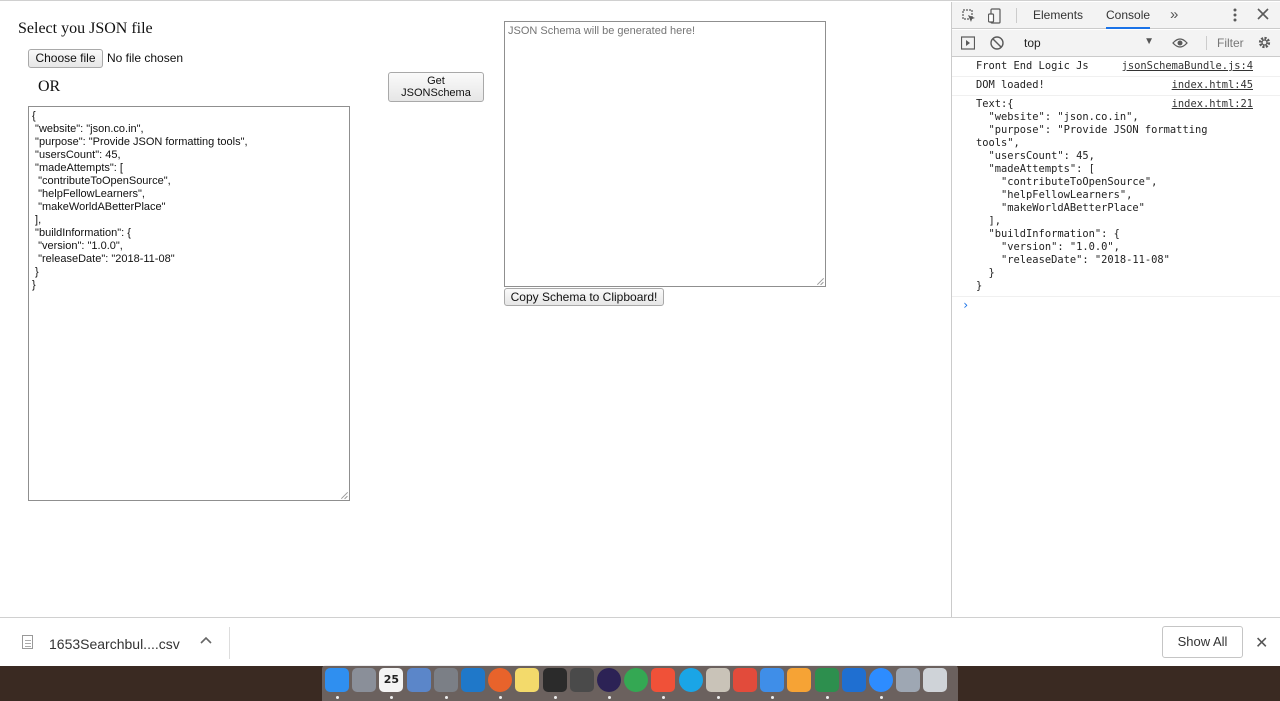 The height and width of the screenshot is (701, 1280). What do you see at coordinates (527, 680) in the screenshot?
I see `notes-icon` at bounding box center [527, 680].